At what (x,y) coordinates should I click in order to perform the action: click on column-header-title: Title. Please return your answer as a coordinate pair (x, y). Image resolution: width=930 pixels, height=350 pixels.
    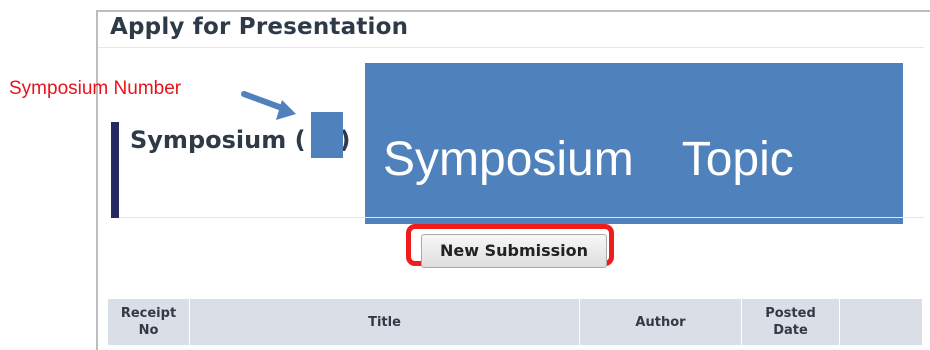
    Looking at the image, I should click on (385, 322).